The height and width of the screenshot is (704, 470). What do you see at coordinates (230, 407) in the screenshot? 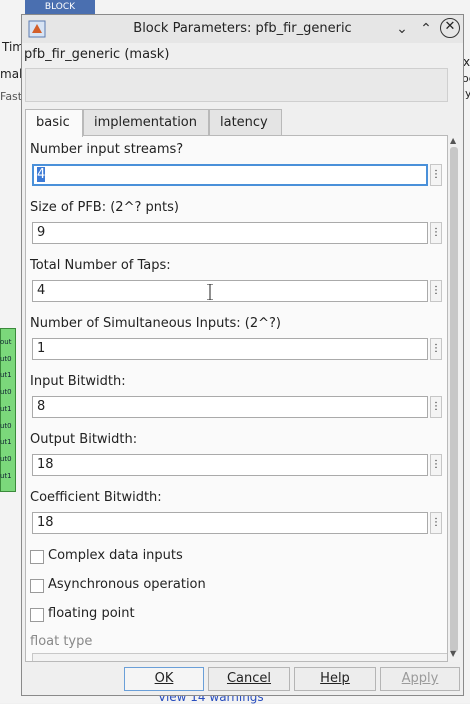
I see `field-input: 8` at bounding box center [230, 407].